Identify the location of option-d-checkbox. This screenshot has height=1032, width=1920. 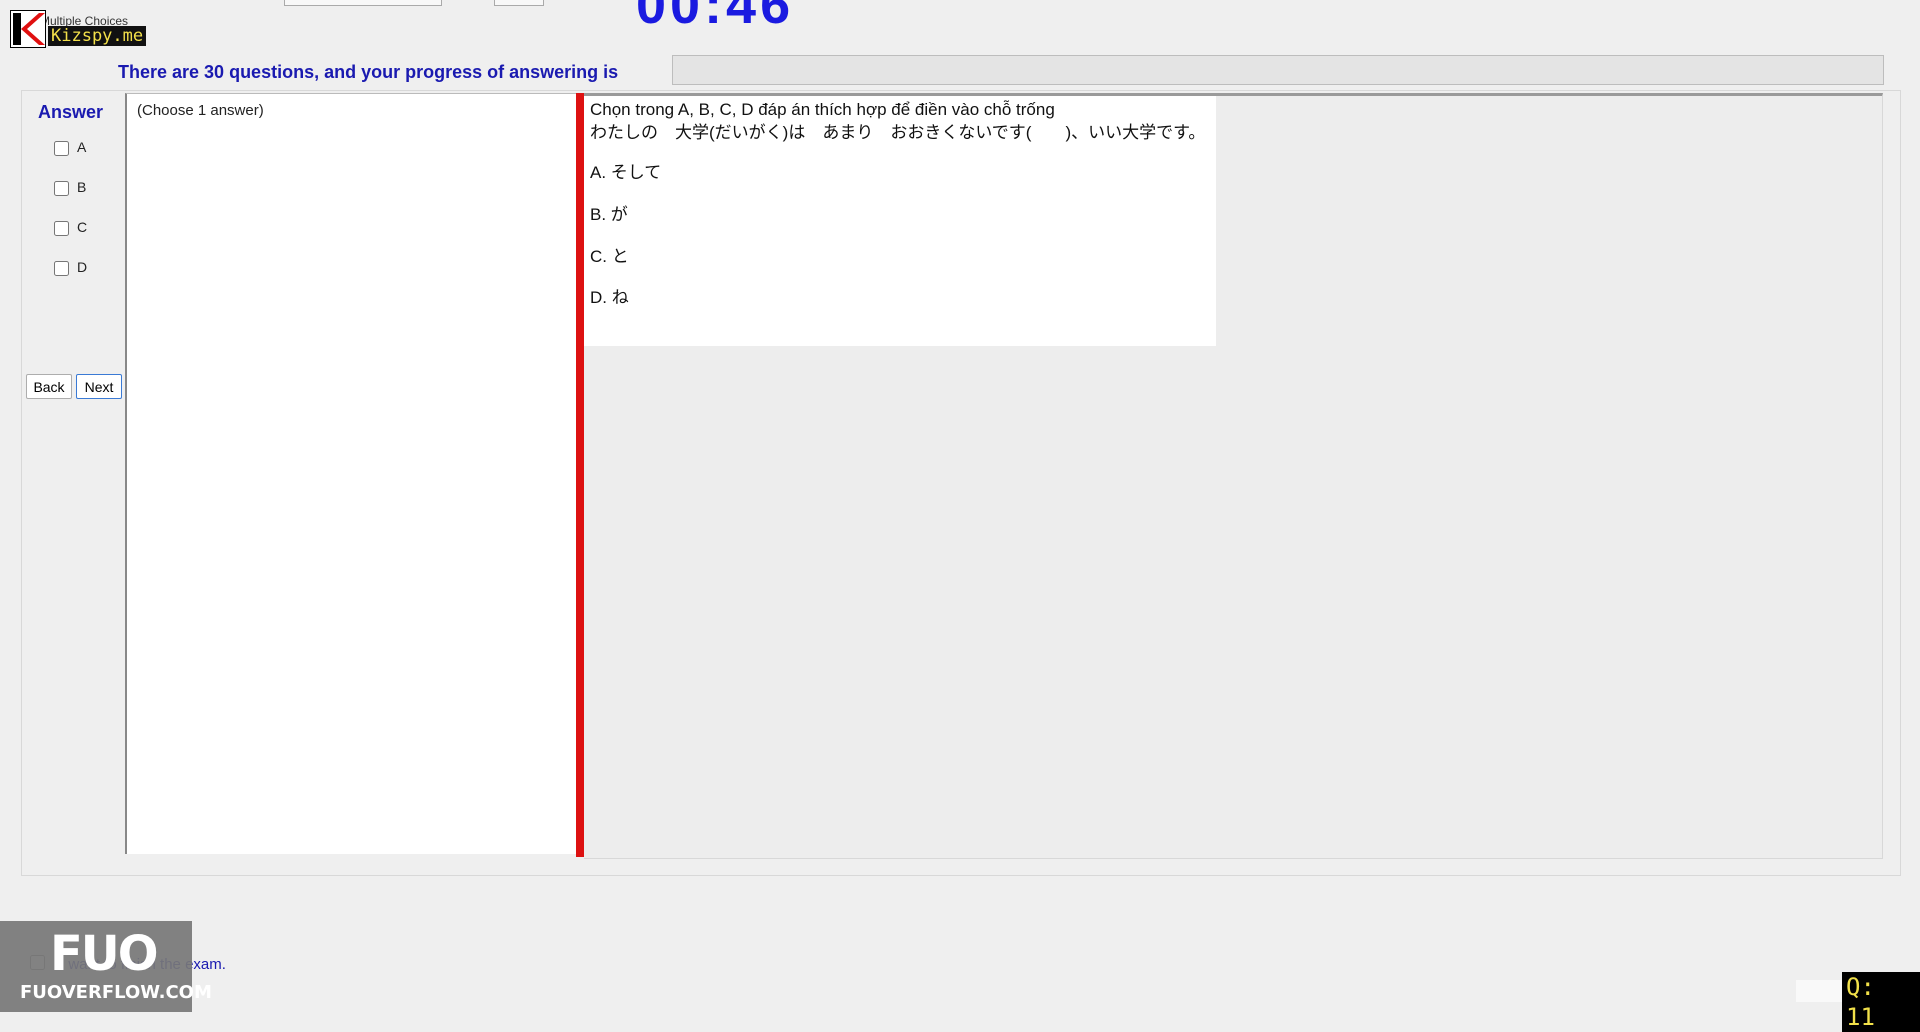
(61, 268).